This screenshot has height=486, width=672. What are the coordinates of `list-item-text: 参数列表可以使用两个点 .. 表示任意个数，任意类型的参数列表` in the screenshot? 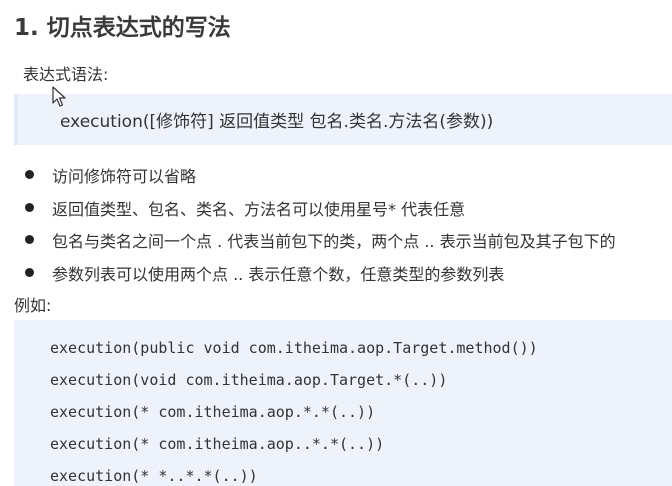 It's located at (278, 274).